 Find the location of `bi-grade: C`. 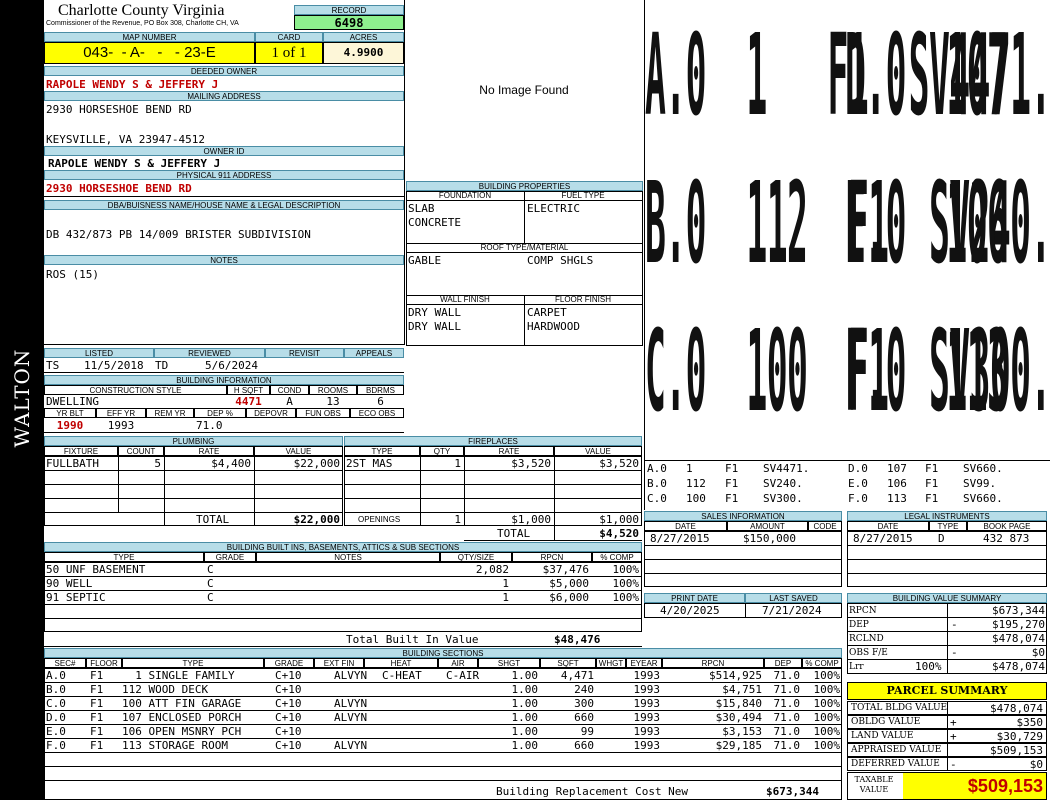

bi-grade: C is located at coordinates (210, 569).